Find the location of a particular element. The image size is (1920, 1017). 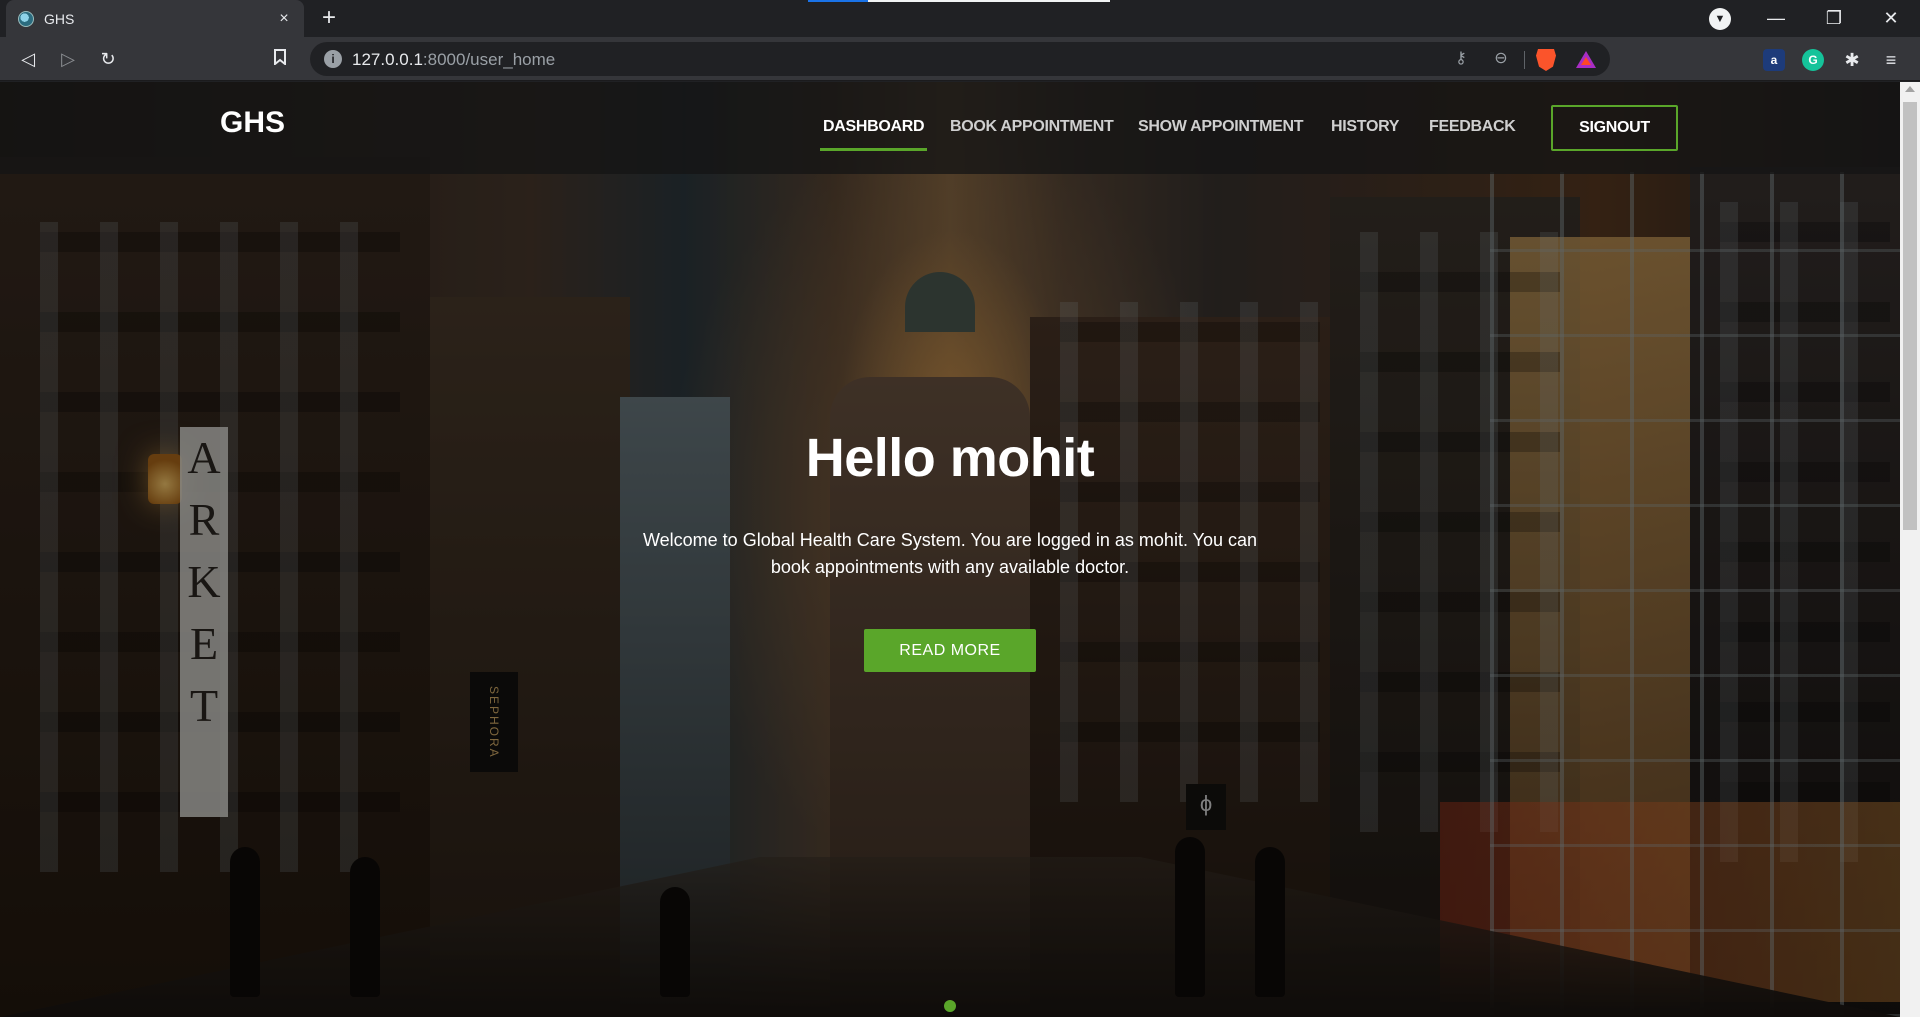

page-scrollbar is located at coordinates (1910, 549).